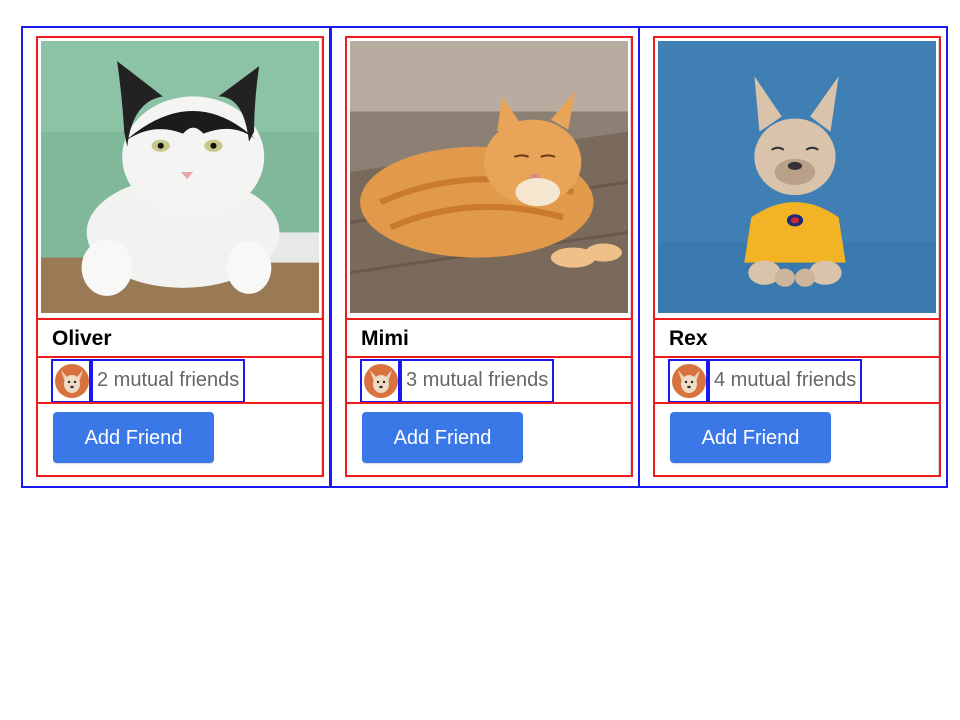 Image resolution: width=960 pixels, height=720 pixels. What do you see at coordinates (688, 339) in the screenshot?
I see `friend-name: Rex` at bounding box center [688, 339].